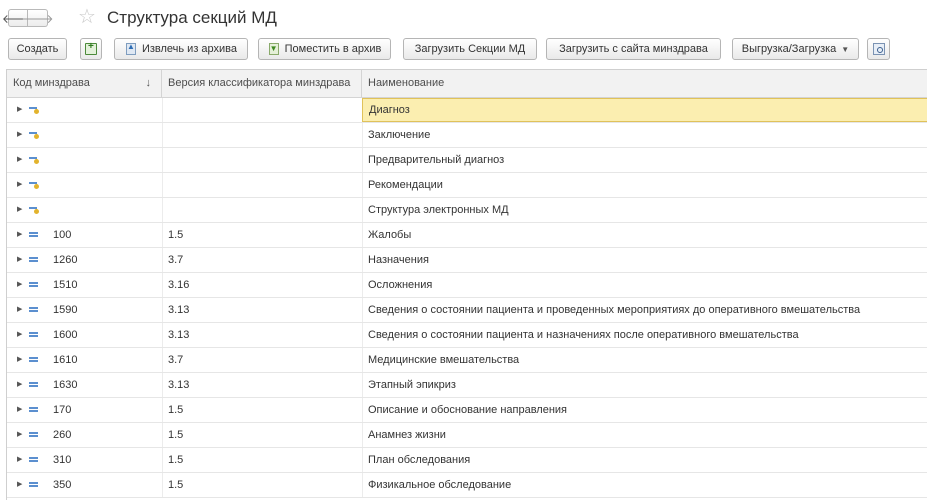  I want to click on code-cell: 310, so click(62, 460).